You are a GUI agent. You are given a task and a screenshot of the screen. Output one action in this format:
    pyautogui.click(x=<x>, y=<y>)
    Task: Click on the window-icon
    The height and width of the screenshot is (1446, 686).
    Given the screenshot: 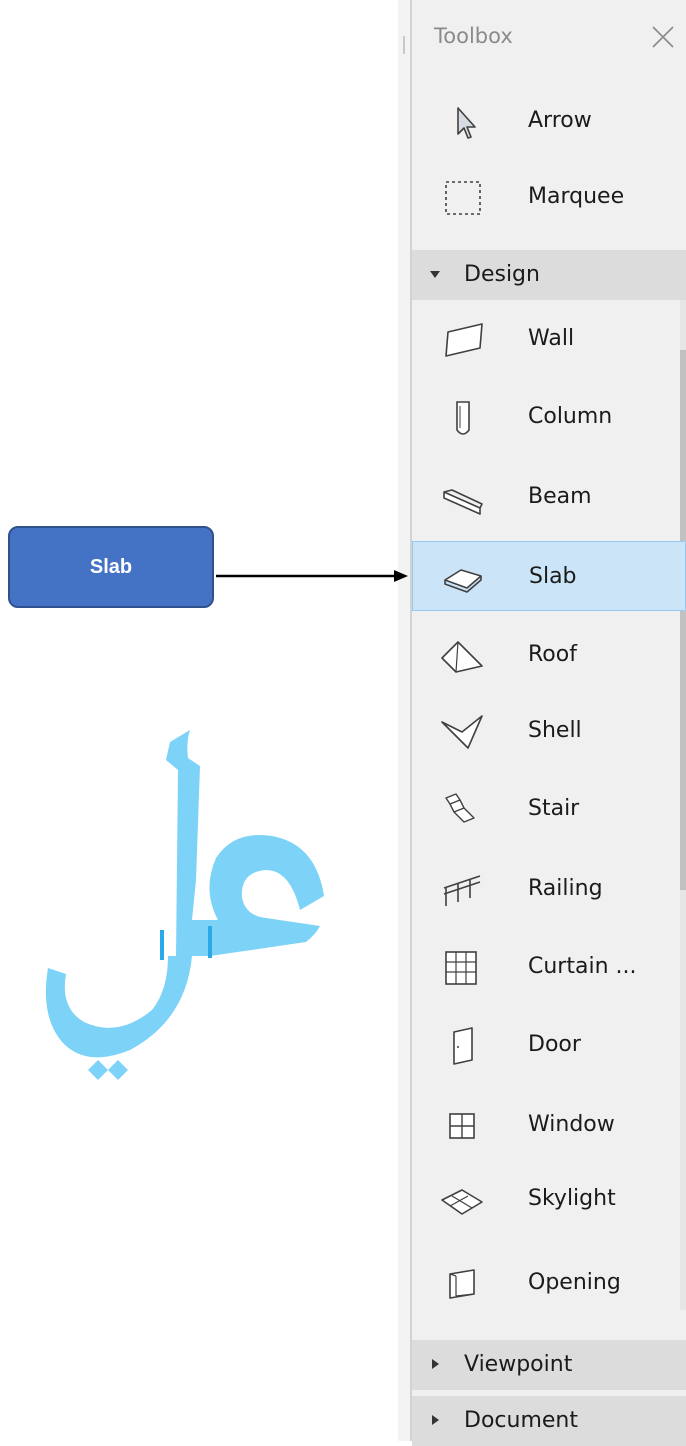 What is the action you would take?
    pyautogui.click(x=462, y=1126)
    